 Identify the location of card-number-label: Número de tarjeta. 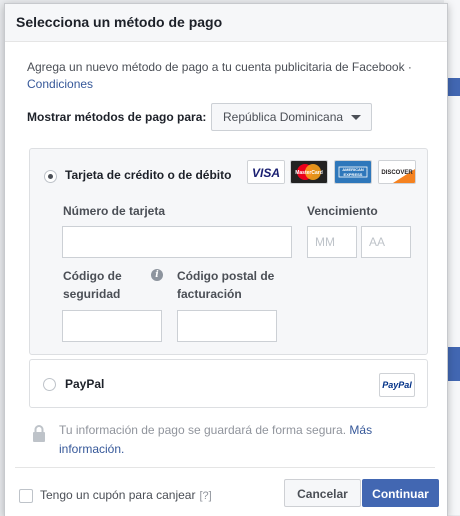
(114, 211).